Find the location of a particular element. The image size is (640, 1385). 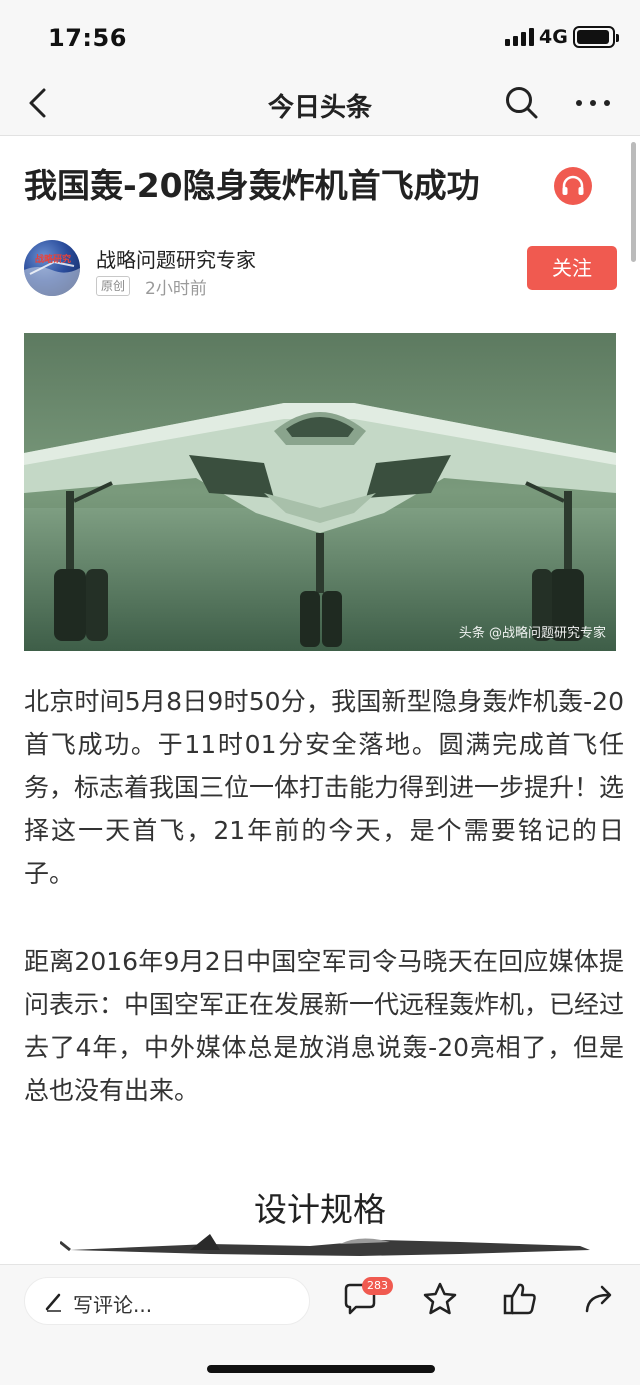

network-type: 4G is located at coordinates (553, 37).